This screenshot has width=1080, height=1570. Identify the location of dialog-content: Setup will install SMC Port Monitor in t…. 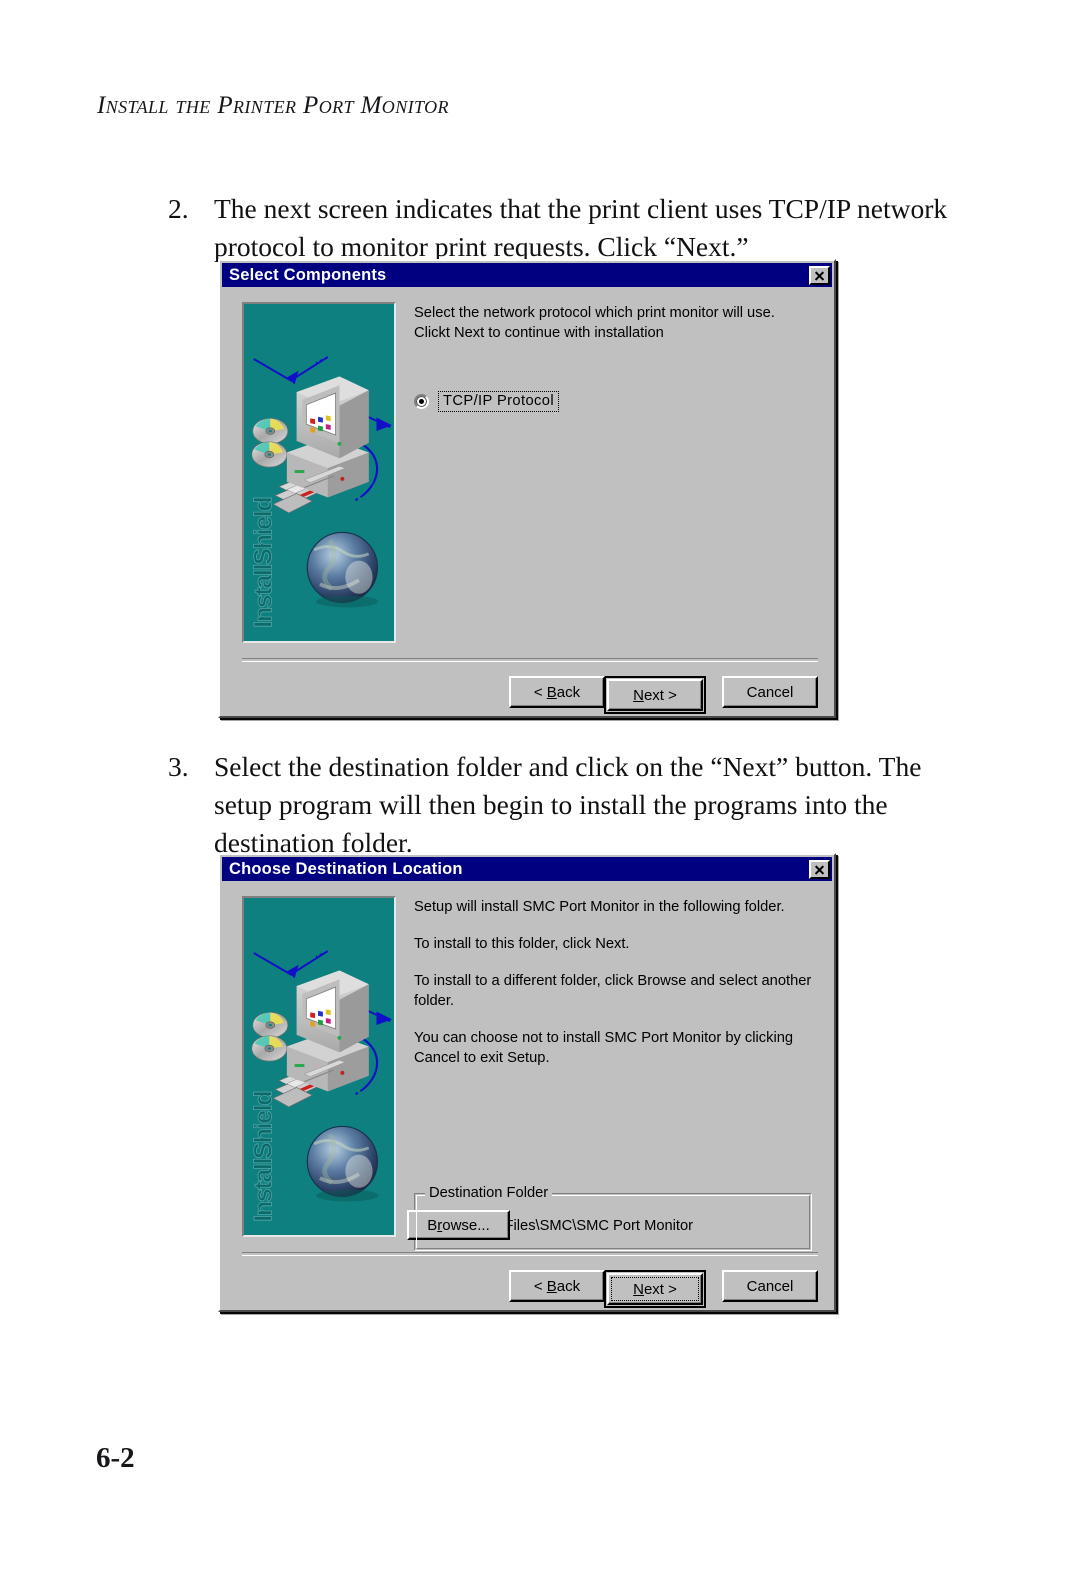
(616, 982).